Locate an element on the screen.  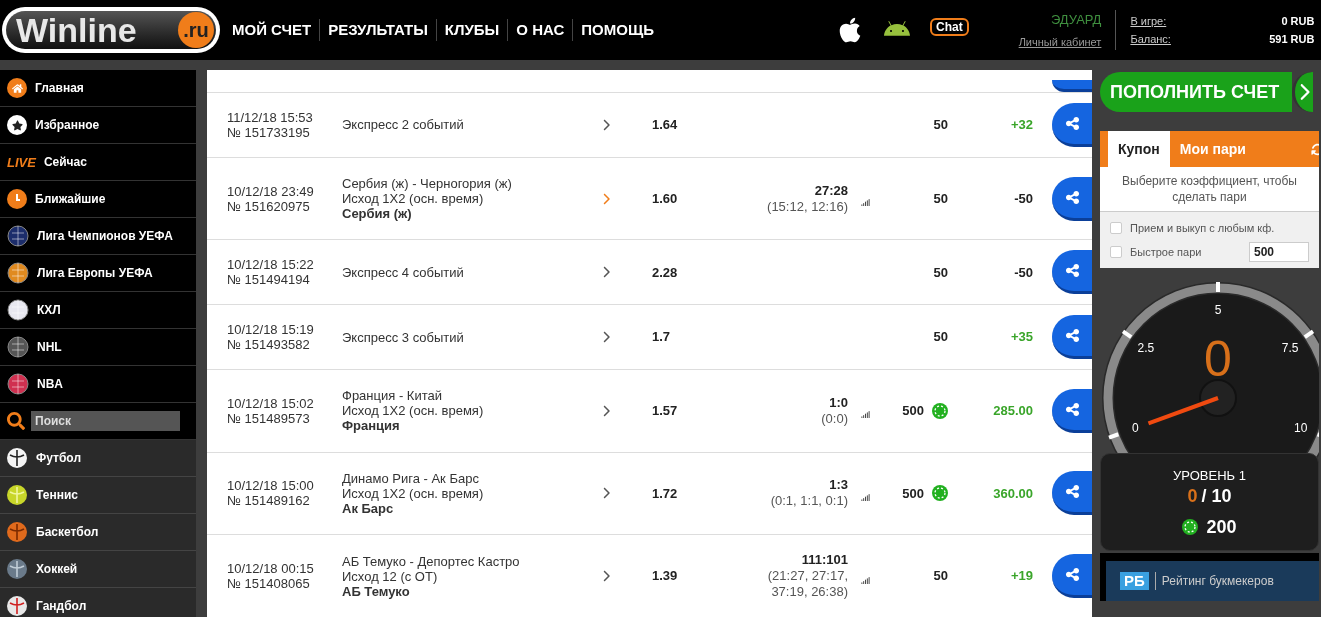
bet-date: 10/12/18 15:00 is located at coordinates (271, 486).